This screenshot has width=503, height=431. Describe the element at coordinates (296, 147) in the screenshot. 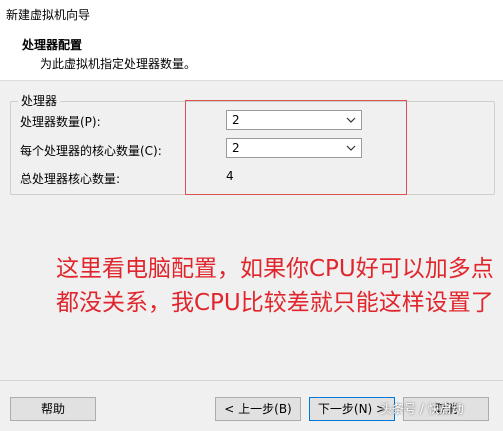

I see `highlight-box` at that location.